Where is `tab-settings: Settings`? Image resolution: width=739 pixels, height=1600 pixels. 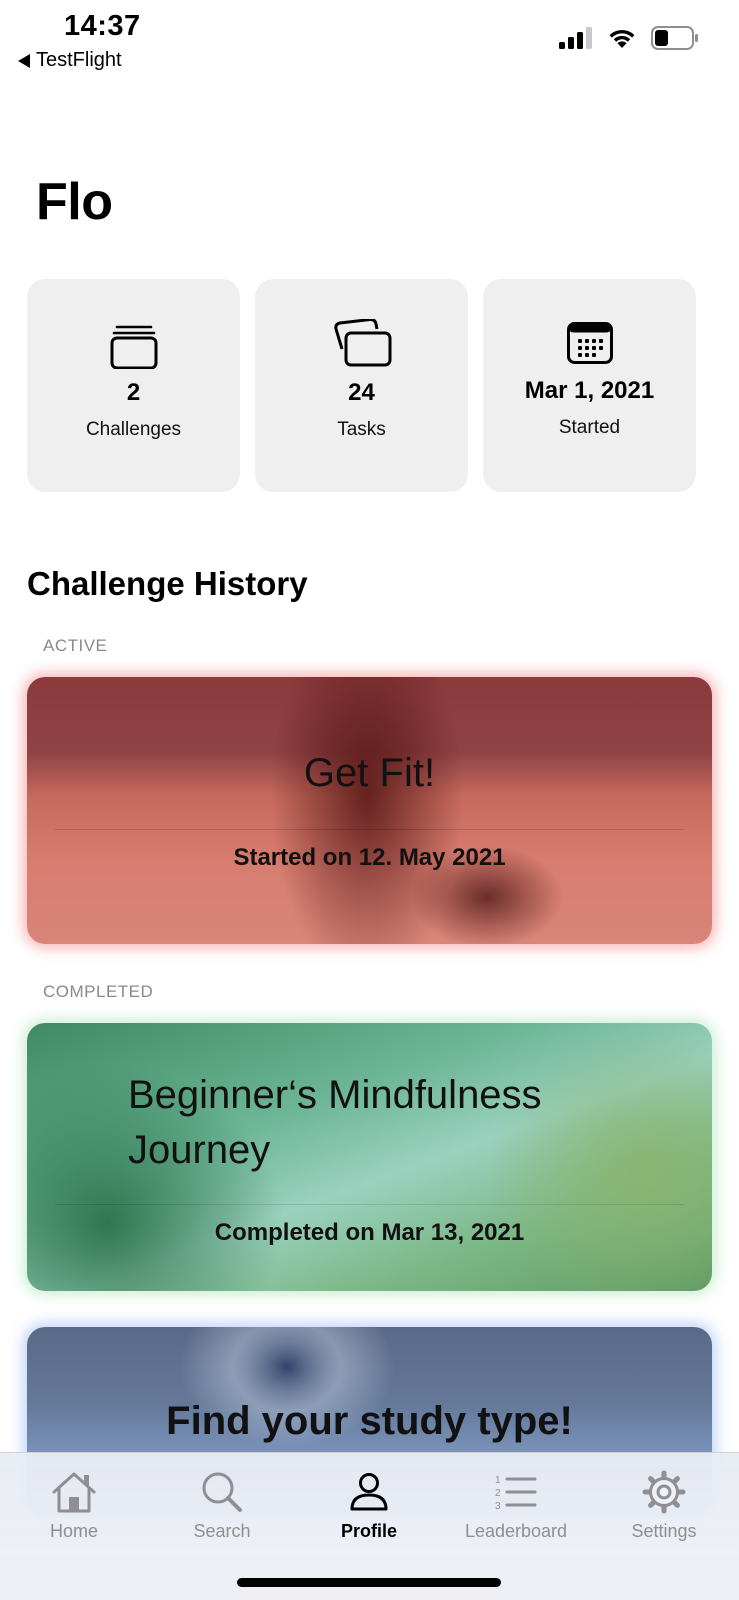 tab-settings: Settings is located at coordinates (664, 1504).